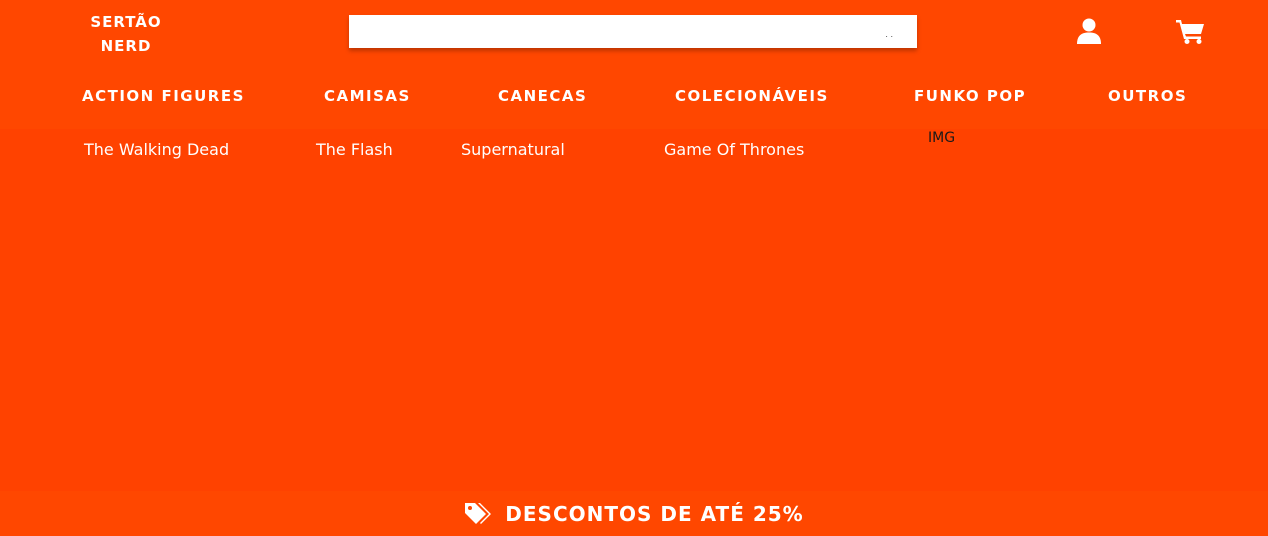 This screenshot has width=1268, height=536. What do you see at coordinates (163, 96) in the screenshot?
I see `nav-item-action-figures: ACTION FIGURES` at bounding box center [163, 96].